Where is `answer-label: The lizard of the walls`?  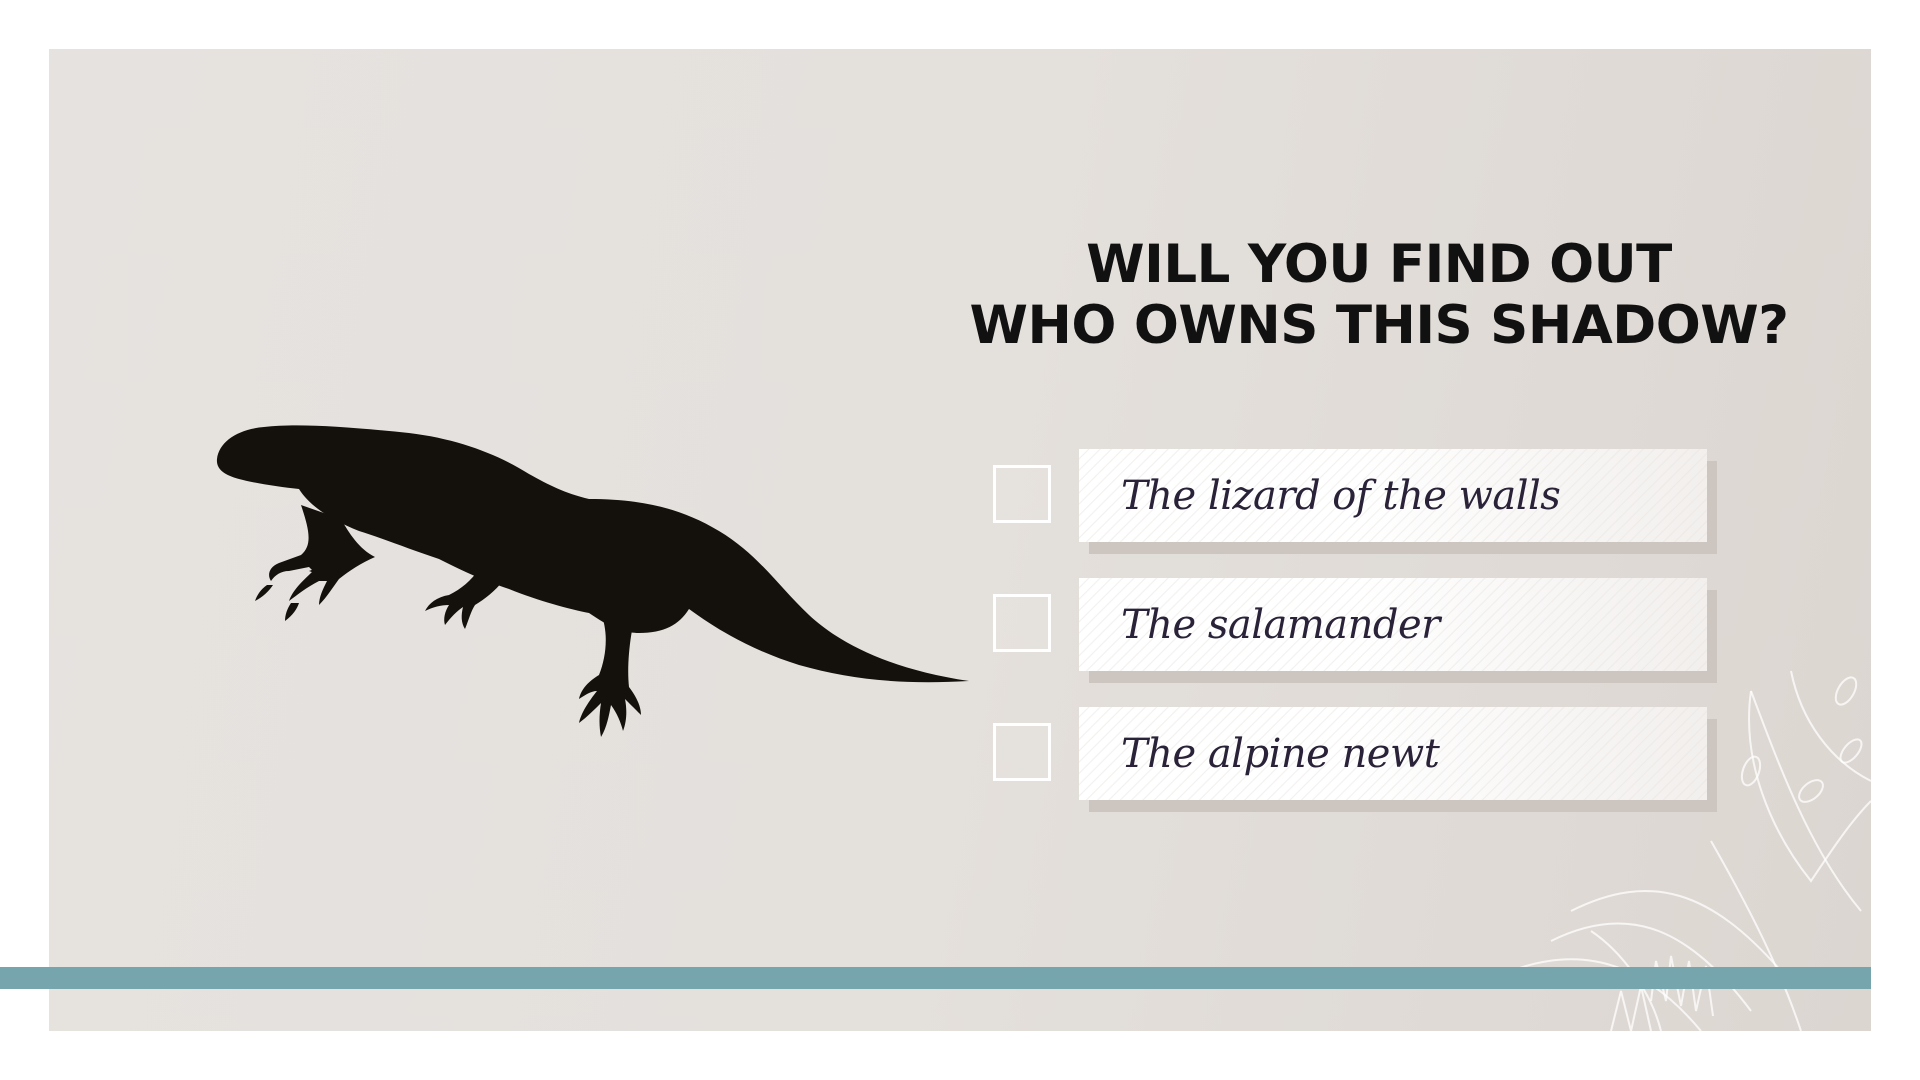
answer-label: The lizard of the walls is located at coordinates (1341, 495).